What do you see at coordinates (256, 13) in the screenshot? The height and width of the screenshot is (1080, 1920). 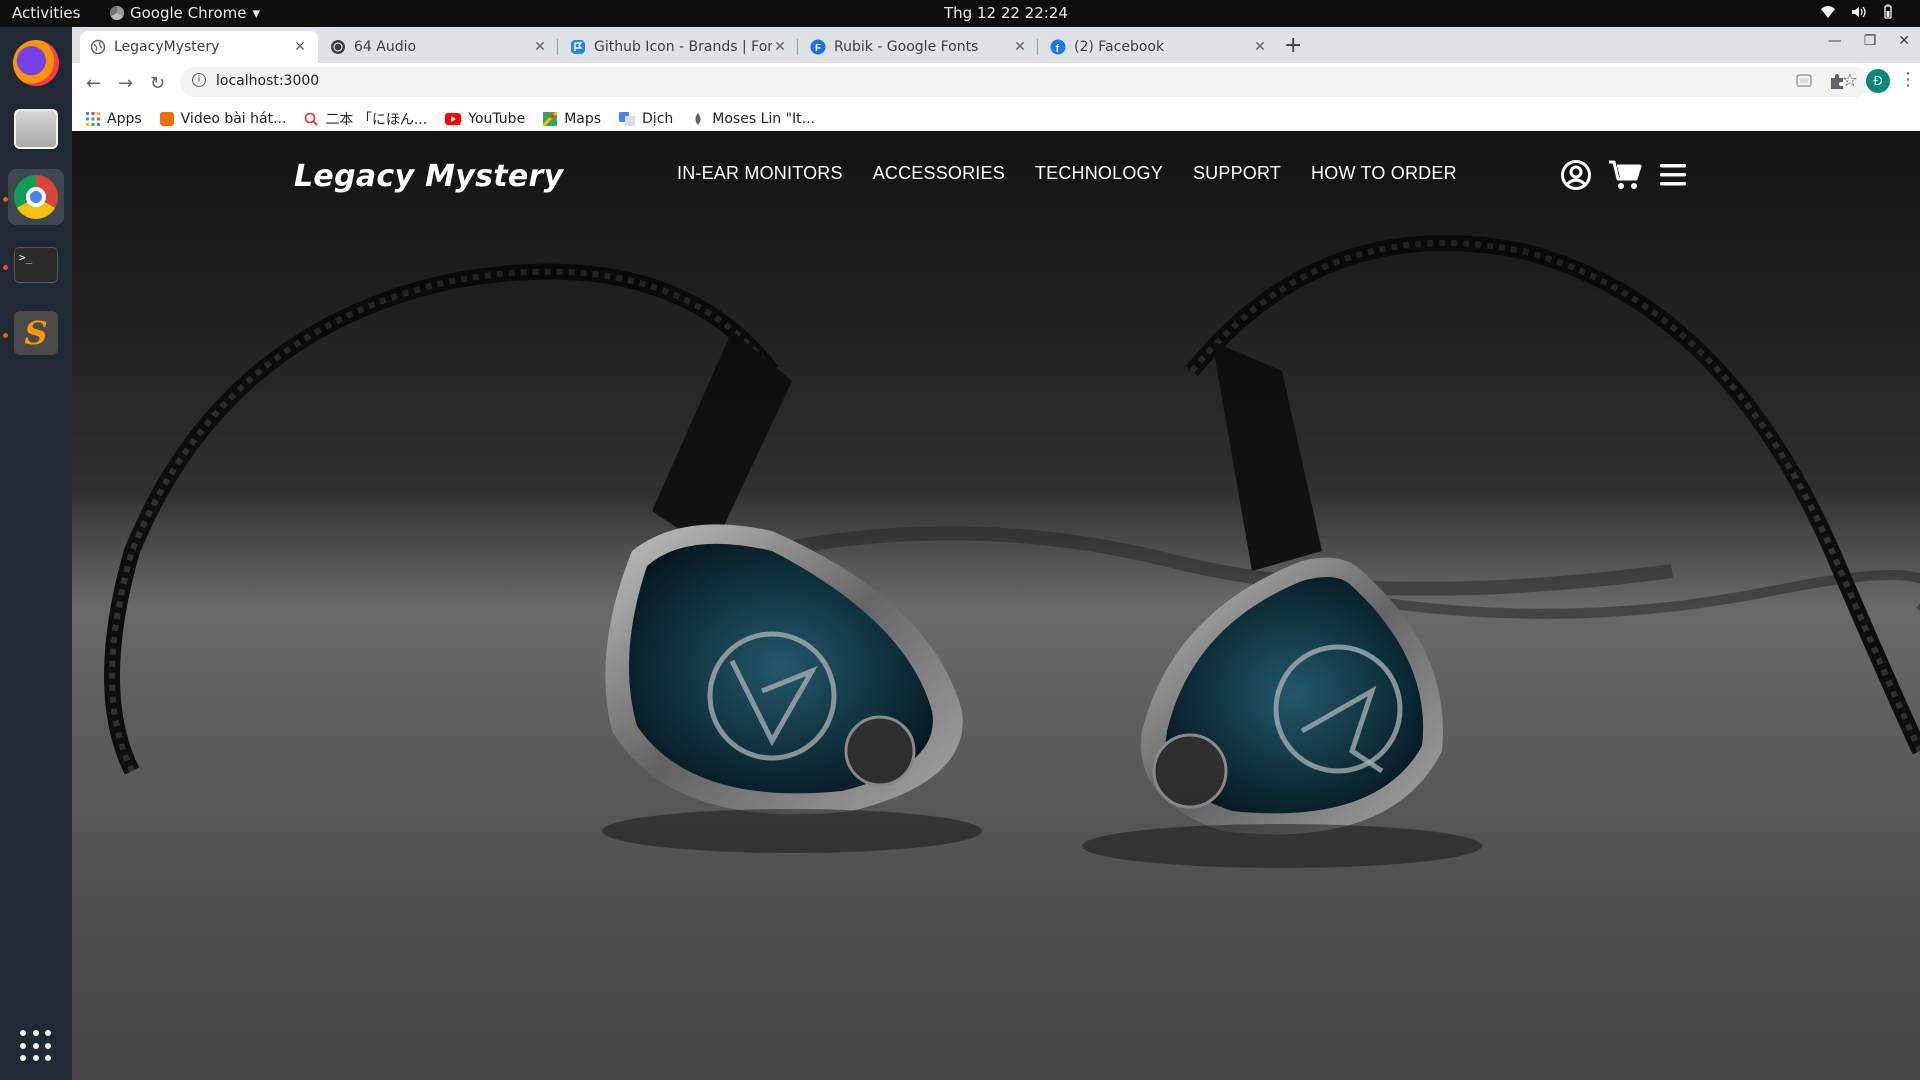 I see `caret-down-icon: ▾` at bounding box center [256, 13].